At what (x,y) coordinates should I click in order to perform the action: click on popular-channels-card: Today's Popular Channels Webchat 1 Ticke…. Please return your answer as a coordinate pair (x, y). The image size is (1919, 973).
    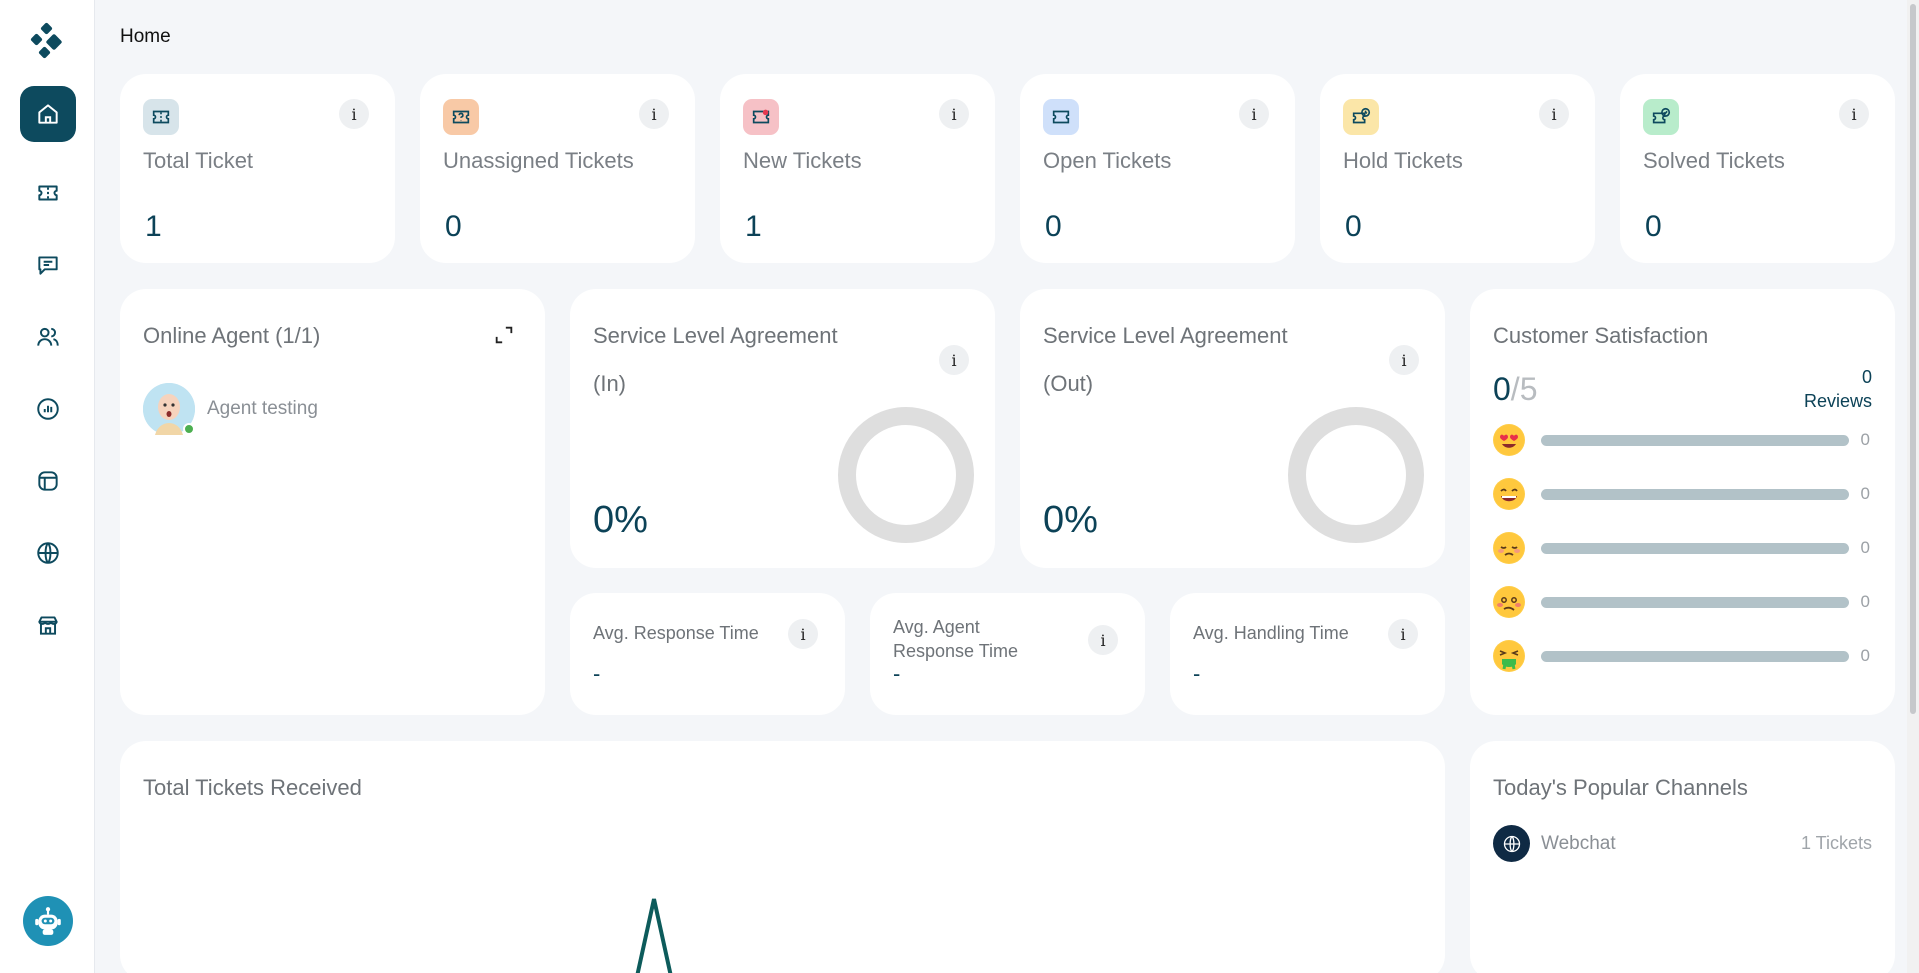
    Looking at the image, I should click on (1682, 857).